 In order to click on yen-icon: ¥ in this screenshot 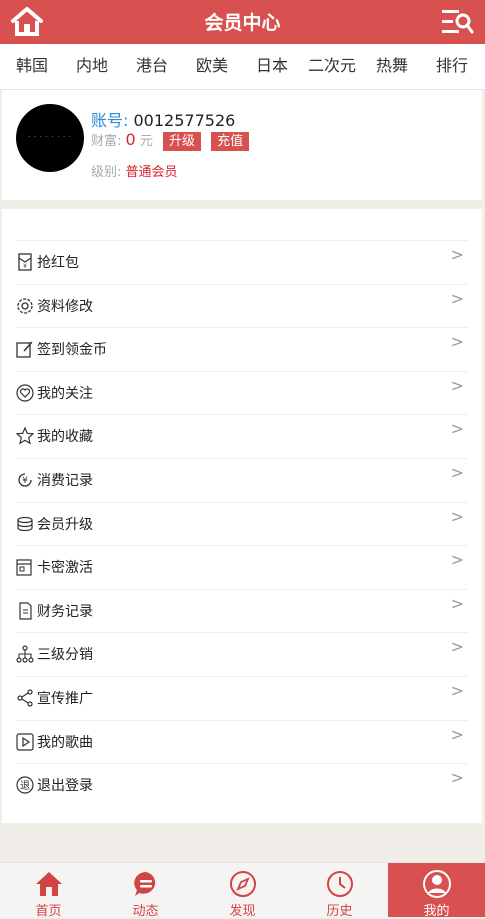, I will do `click(25, 480)`.